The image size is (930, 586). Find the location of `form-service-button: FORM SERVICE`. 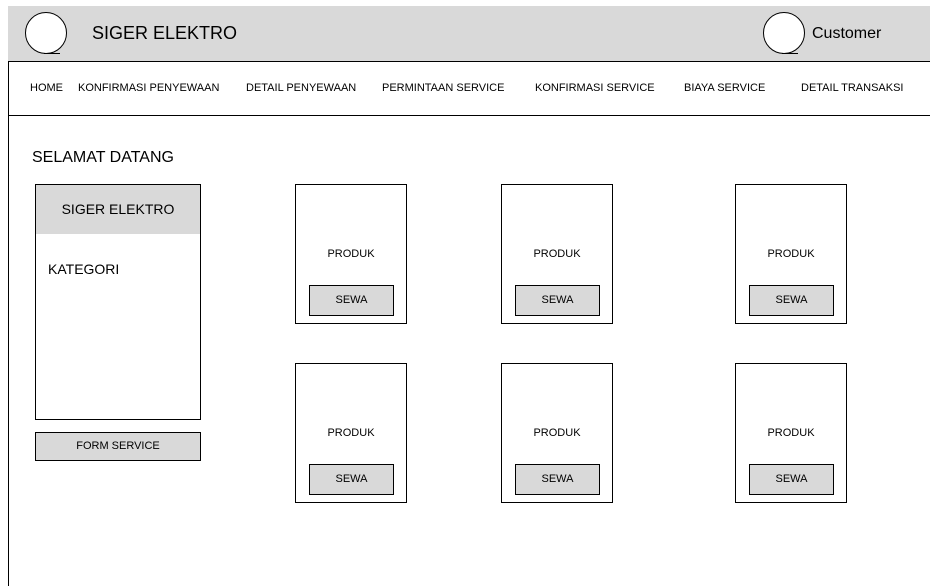

form-service-button: FORM SERVICE is located at coordinates (118, 446).